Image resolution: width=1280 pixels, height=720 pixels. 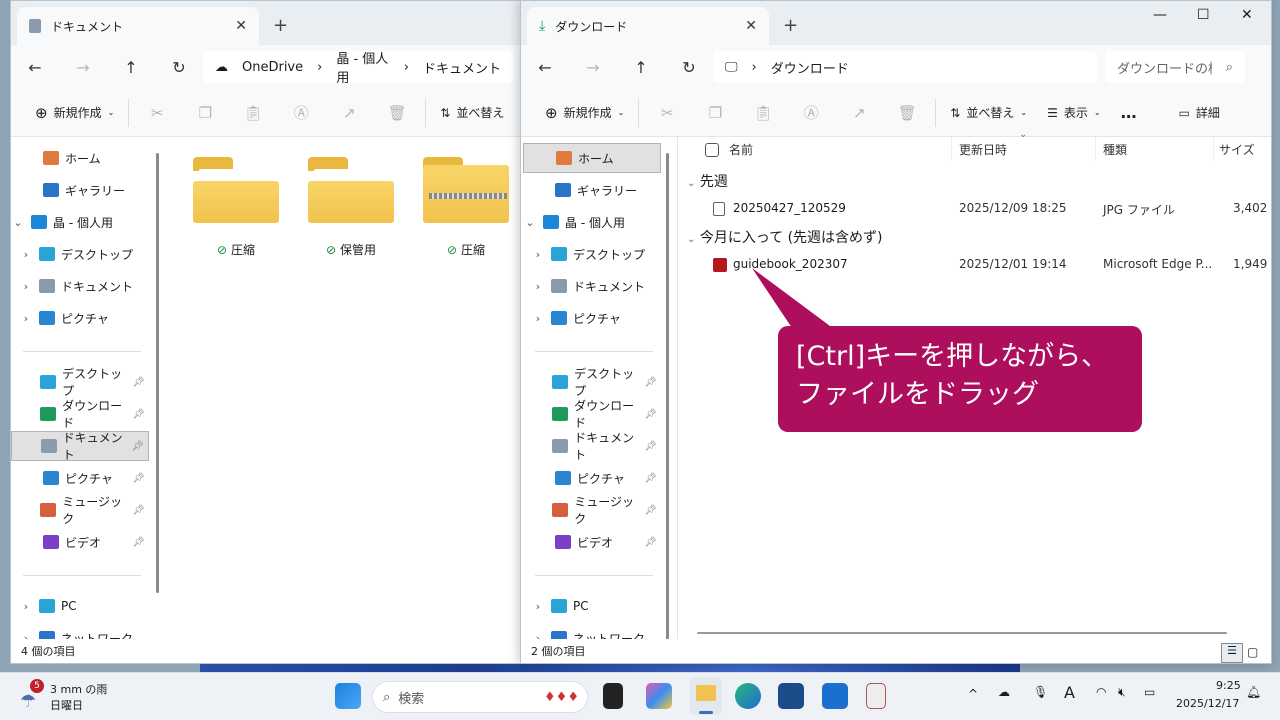 What do you see at coordinates (659, 696) in the screenshot?
I see `copilot-icon` at bounding box center [659, 696].